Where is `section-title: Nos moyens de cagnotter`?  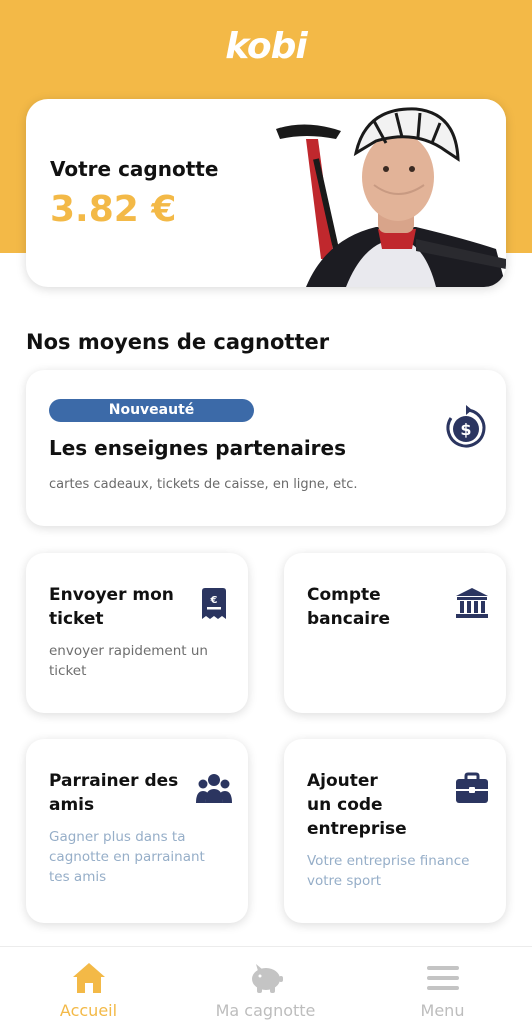 section-title: Nos moyens de cagnotter is located at coordinates (178, 342).